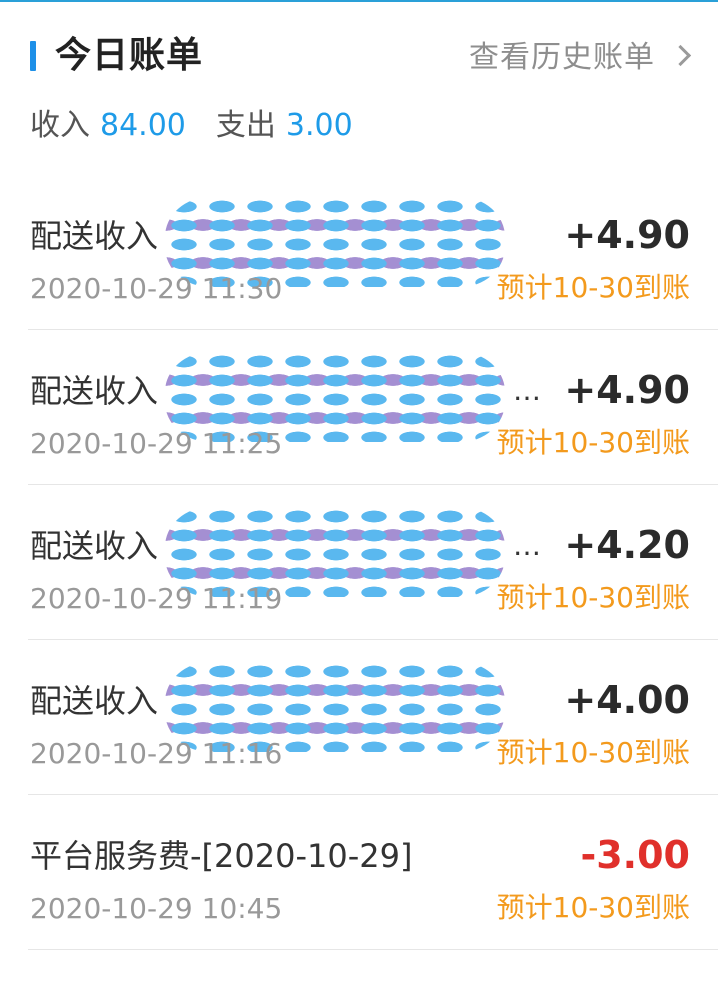  Describe the element at coordinates (156, 443) in the screenshot. I see `bill-time: 2020-10-29 11:25` at that location.